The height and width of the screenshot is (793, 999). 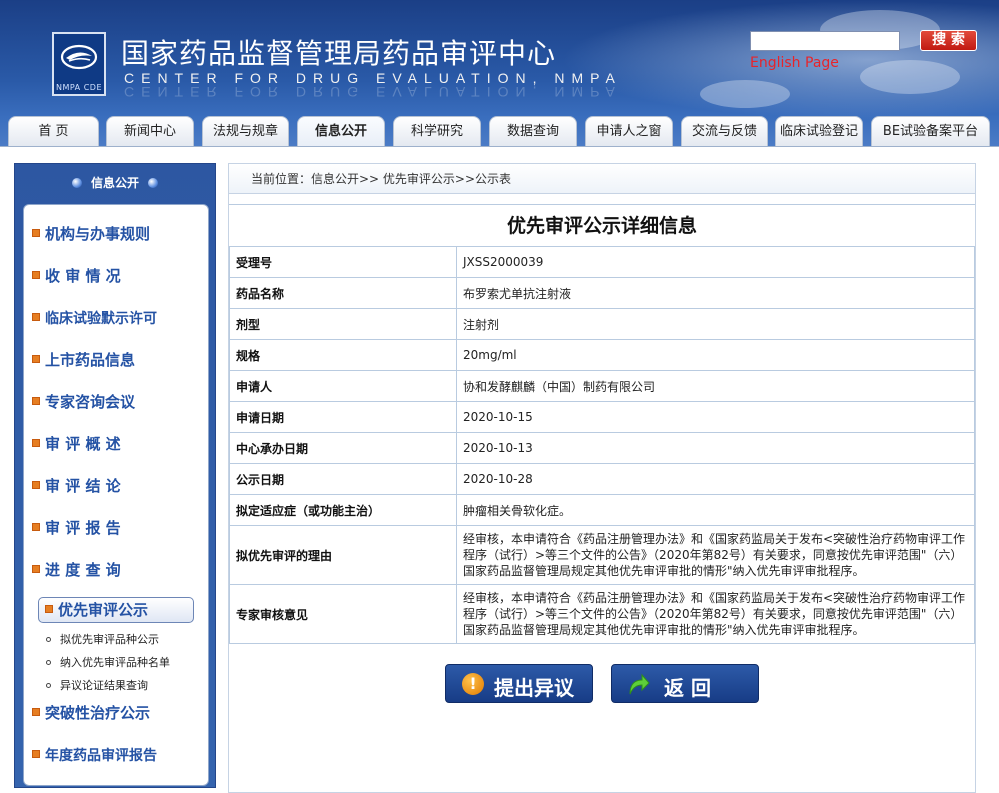 I want to click on sidebar-item-priority-review: 优先审评公示, so click(x=116, y=610).